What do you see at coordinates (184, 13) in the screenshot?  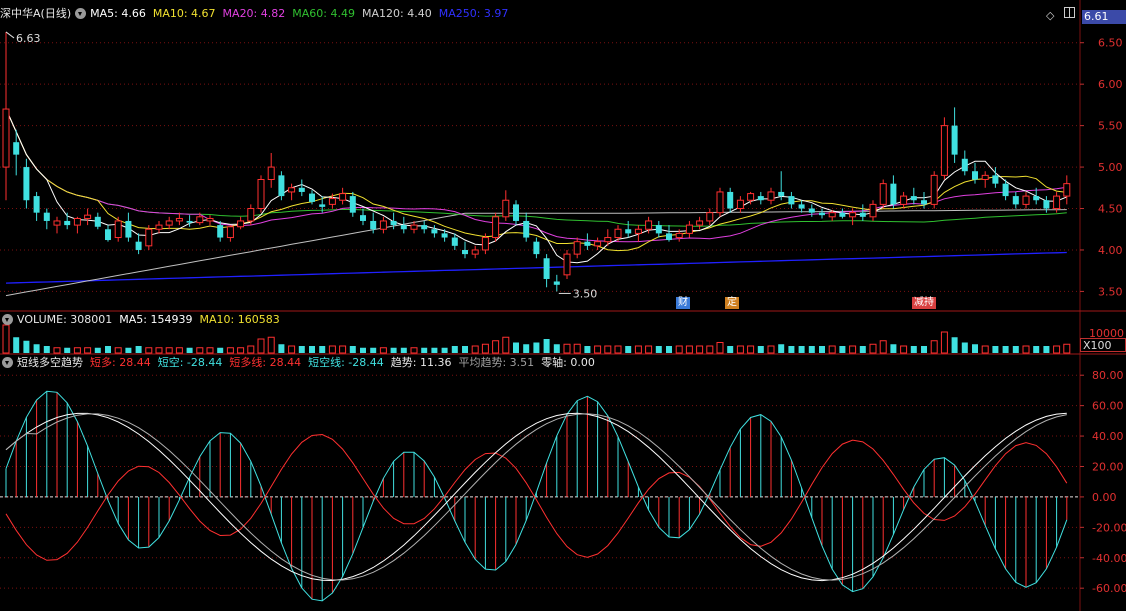 I see `ma10-value: MA10: 4.67` at bounding box center [184, 13].